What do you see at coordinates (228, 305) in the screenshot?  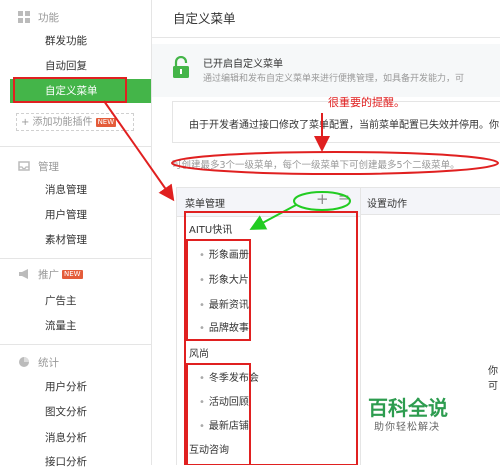 I see `submenu-label: 最新资讯` at bounding box center [228, 305].